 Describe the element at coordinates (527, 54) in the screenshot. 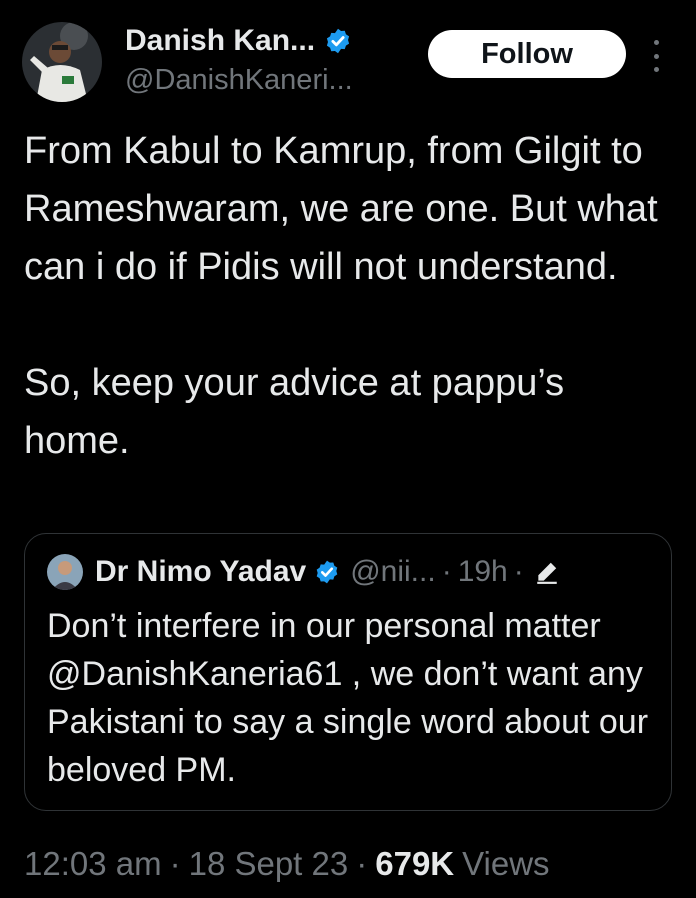

I see `follow-button: Follow` at that location.